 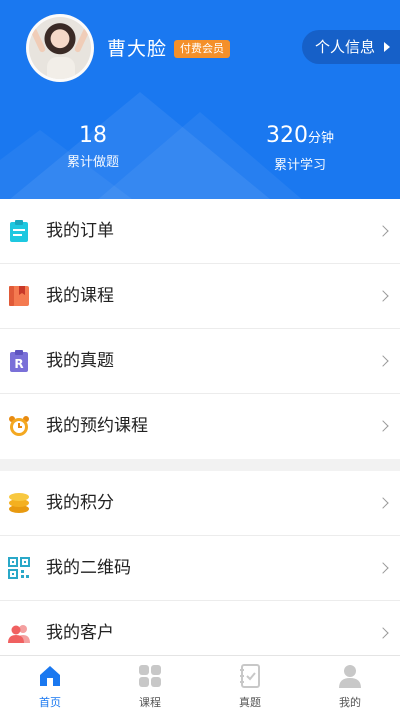 I want to click on bottom-tab-bar: 首页 课程 真题 我的, so click(x=200, y=683).